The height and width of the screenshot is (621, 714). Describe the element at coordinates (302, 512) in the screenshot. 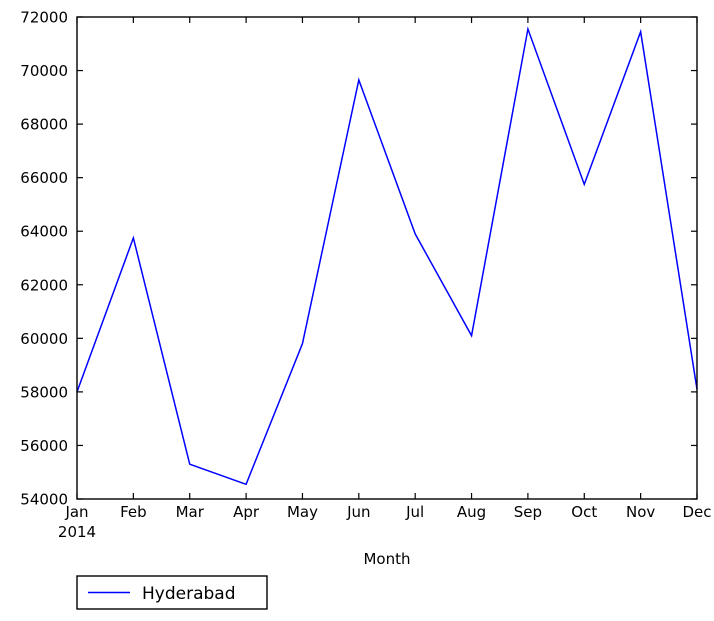

I see `x-tick-label: May` at that location.